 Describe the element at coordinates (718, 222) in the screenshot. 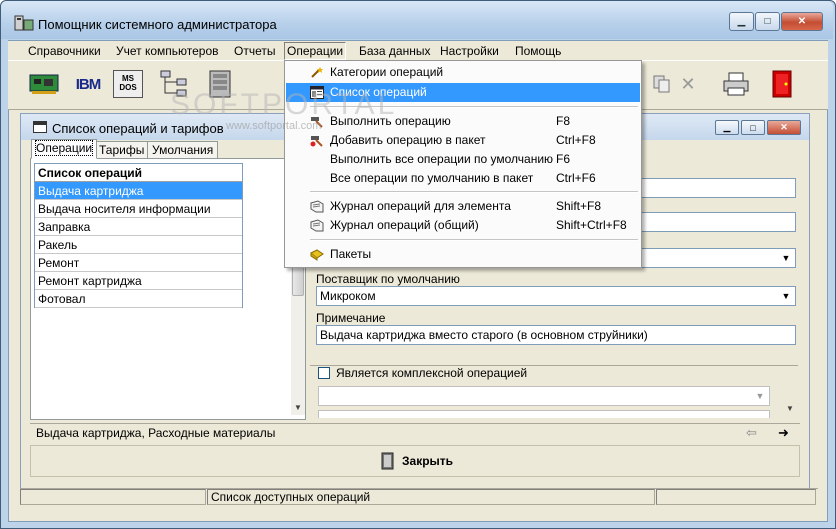

I see `category-field` at that location.